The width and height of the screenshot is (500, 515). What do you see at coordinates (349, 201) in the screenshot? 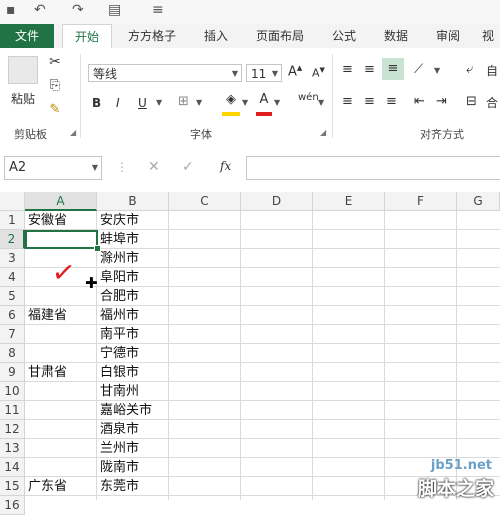
I see `column-header-e: E` at bounding box center [349, 201].